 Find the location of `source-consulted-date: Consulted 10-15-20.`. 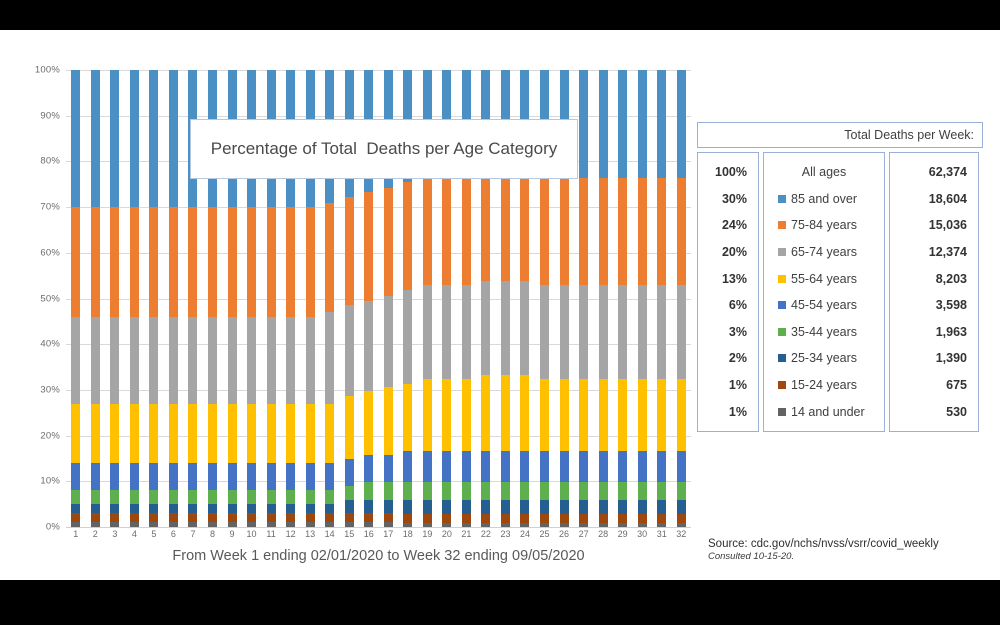

source-consulted-date: Consulted 10-15-20. is located at coordinates (751, 556).